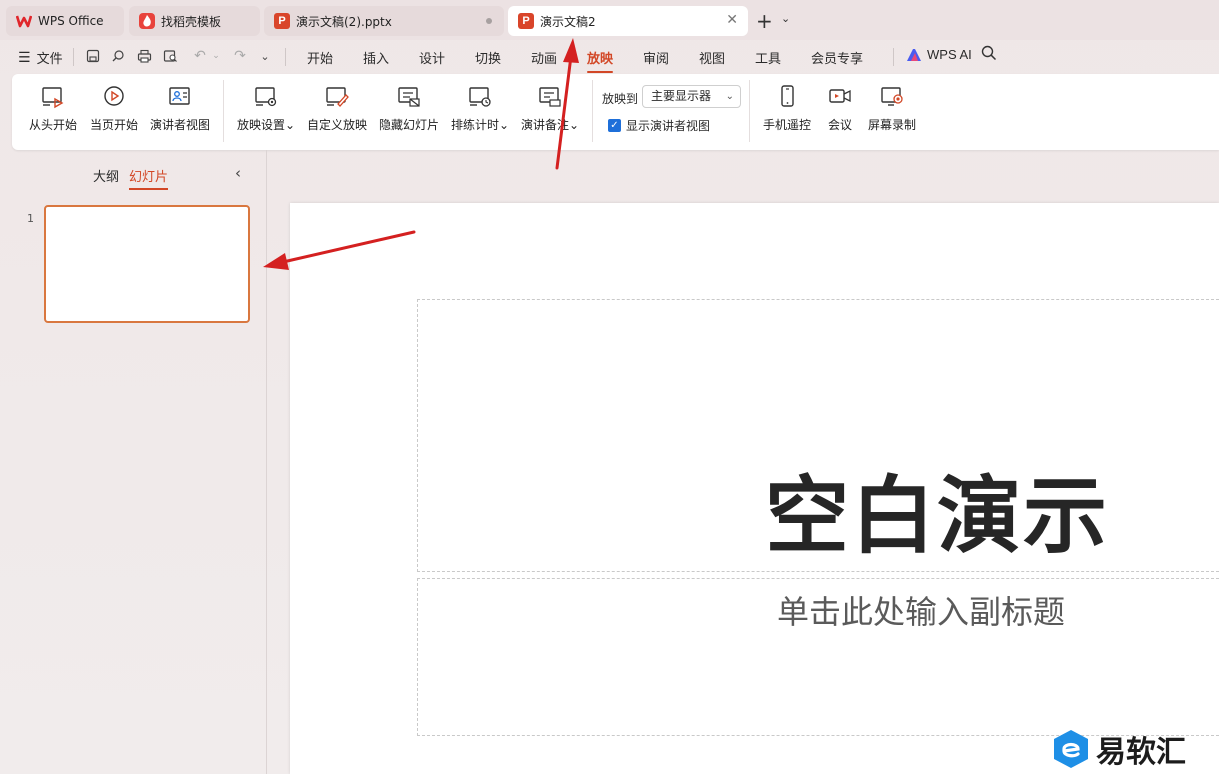  What do you see at coordinates (544, 57) in the screenshot?
I see `tab-animation: 动画` at bounding box center [544, 57].